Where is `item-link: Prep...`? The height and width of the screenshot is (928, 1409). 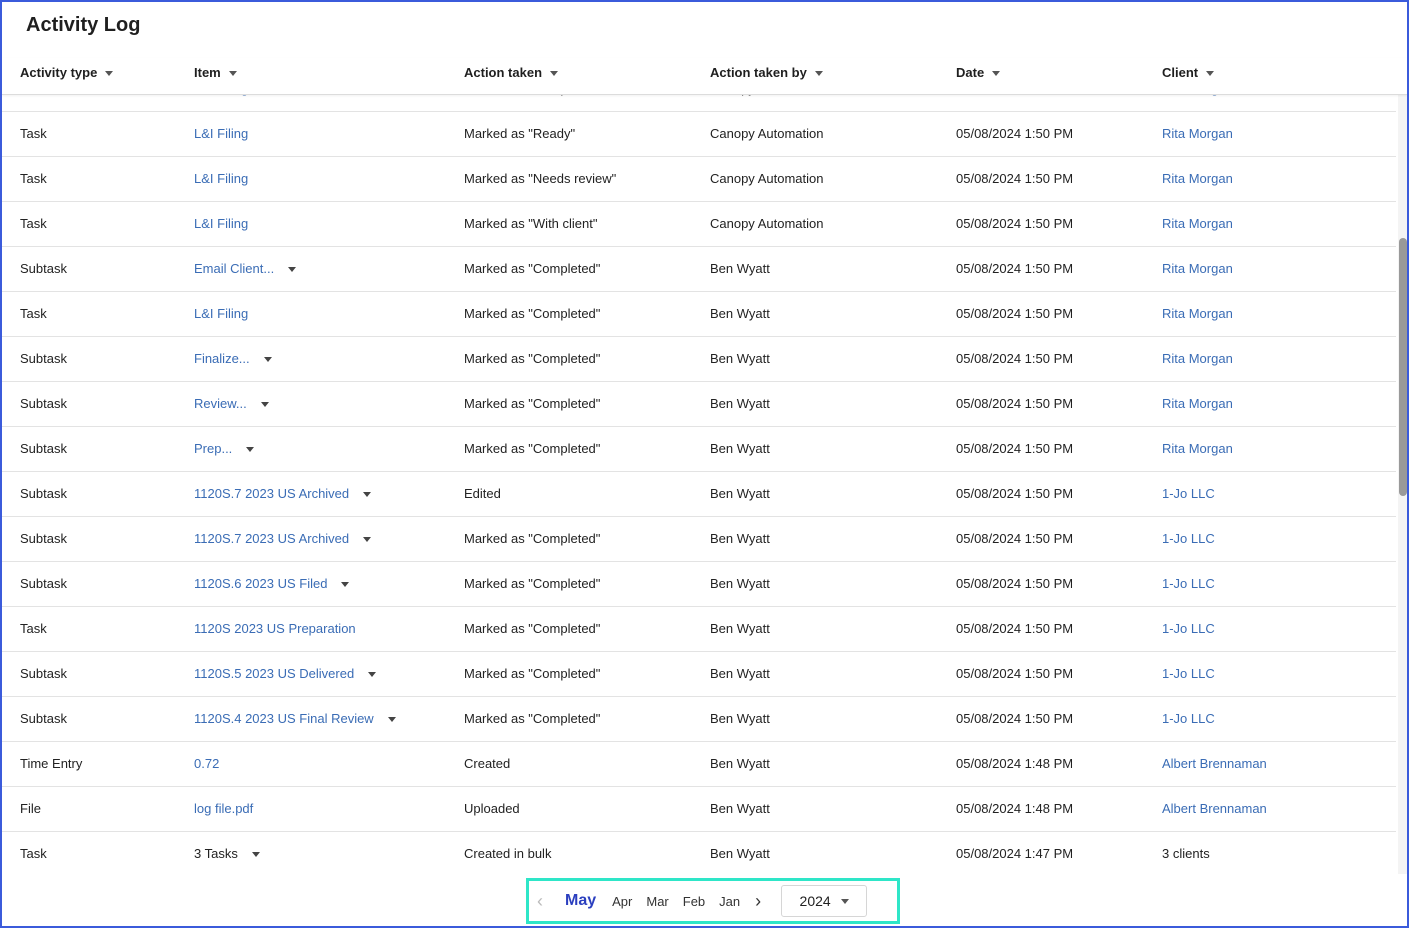 item-link: Prep... is located at coordinates (213, 449).